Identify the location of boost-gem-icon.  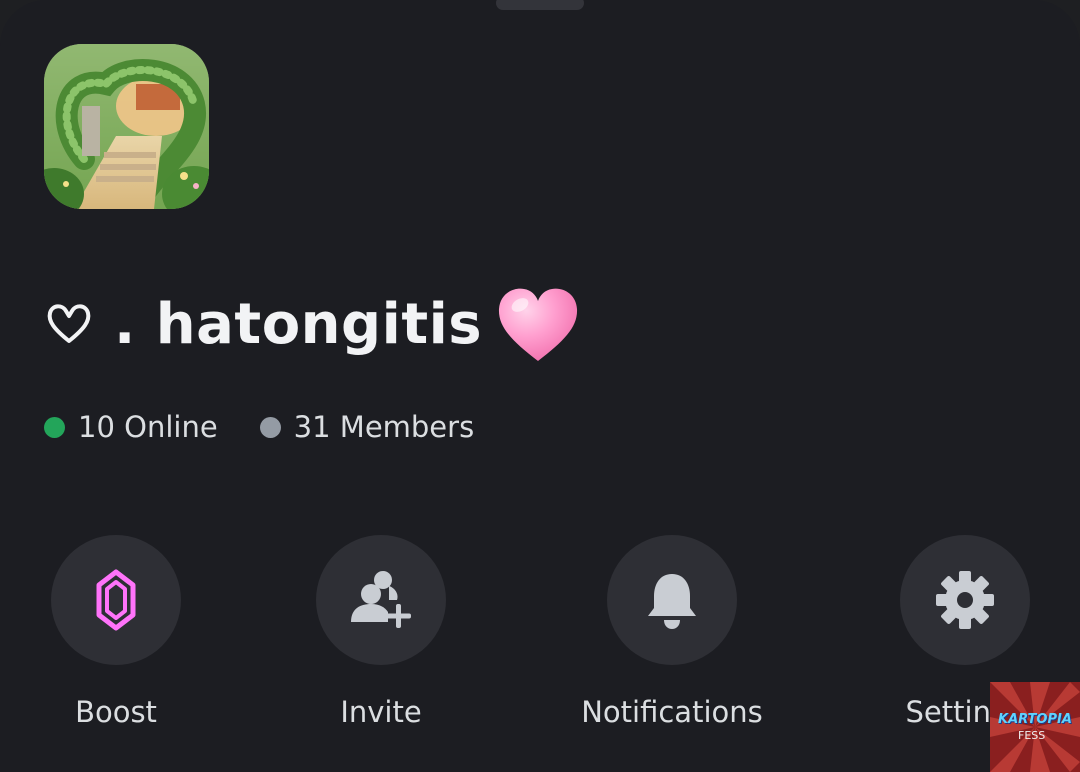
(116, 600).